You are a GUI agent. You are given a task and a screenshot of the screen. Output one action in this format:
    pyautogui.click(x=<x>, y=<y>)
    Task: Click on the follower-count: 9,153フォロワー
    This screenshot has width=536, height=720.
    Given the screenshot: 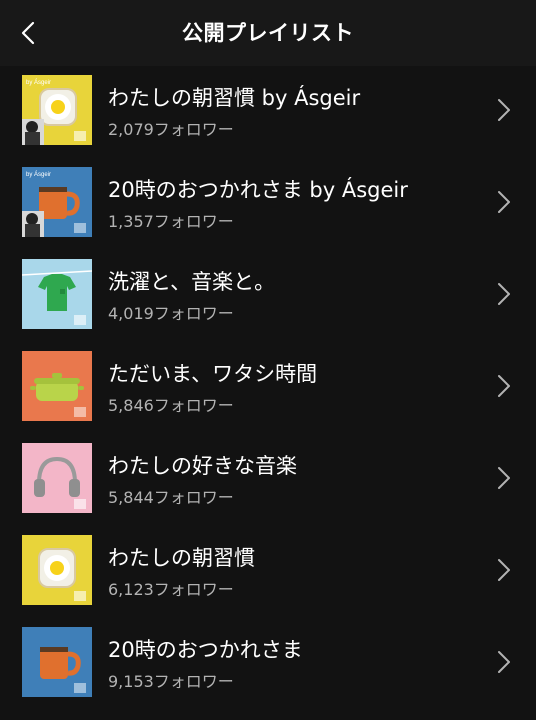 What is the action you would take?
    pyautogui.click(x=171, y=681)
    